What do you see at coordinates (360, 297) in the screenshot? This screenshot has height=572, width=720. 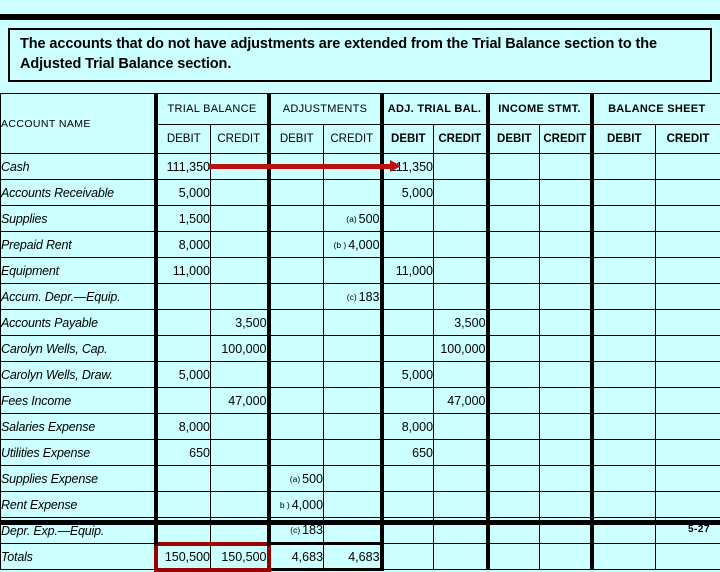 I see `table-row: Accum. Depr.—Equip.(c)183` at bounding box center [360, 297].